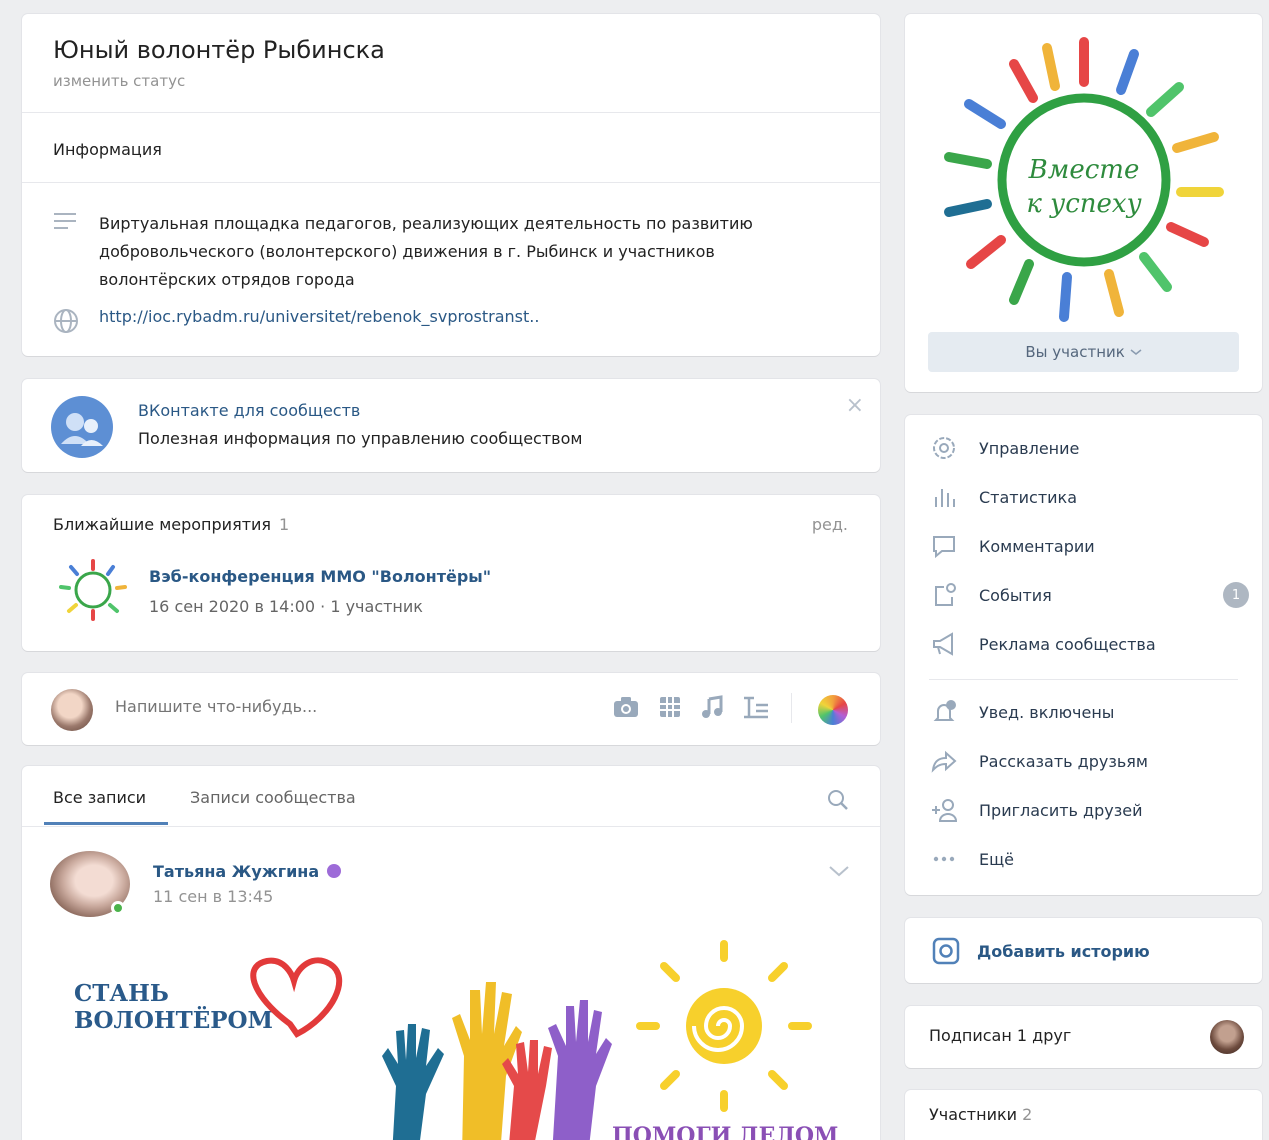 The width and height of the screenshot is (1269, 1140). What do you see at coordinates (107, 149) in the screenshot?
I see `info-heading: Информация` at bounding box center [107, 149].